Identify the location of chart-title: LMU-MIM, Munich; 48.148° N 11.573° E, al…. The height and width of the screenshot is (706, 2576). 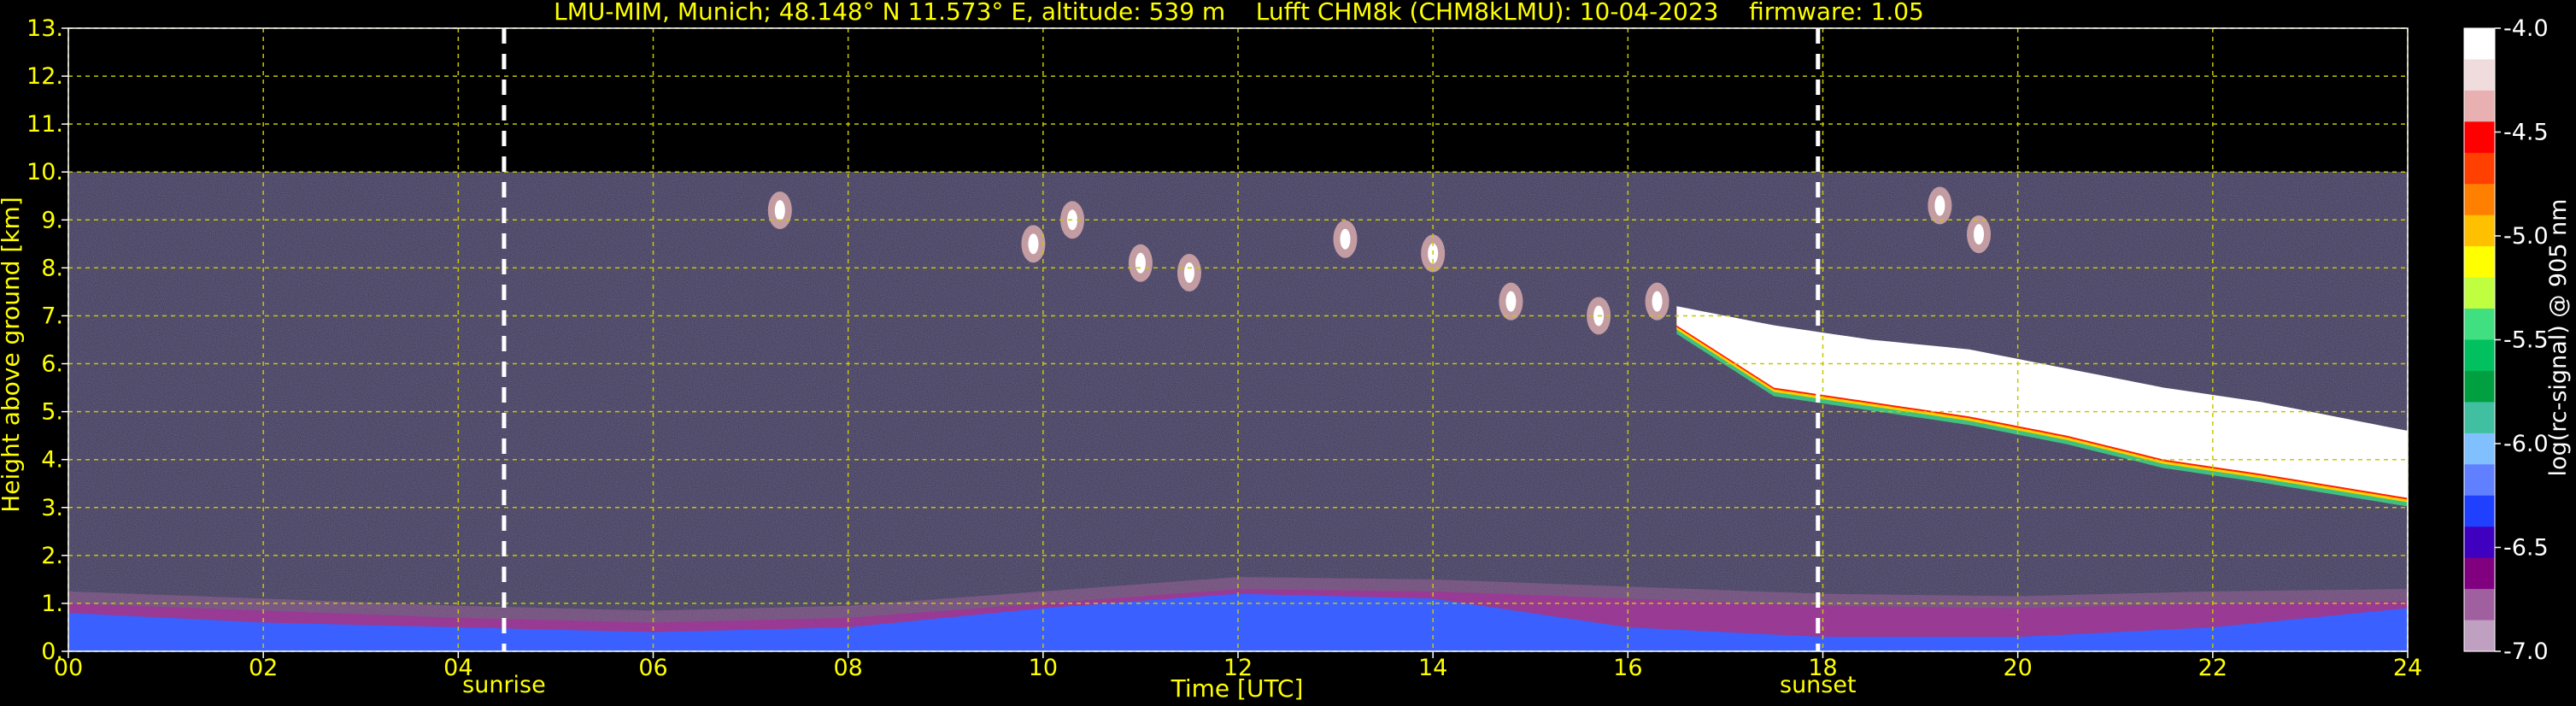
(1239, 13).